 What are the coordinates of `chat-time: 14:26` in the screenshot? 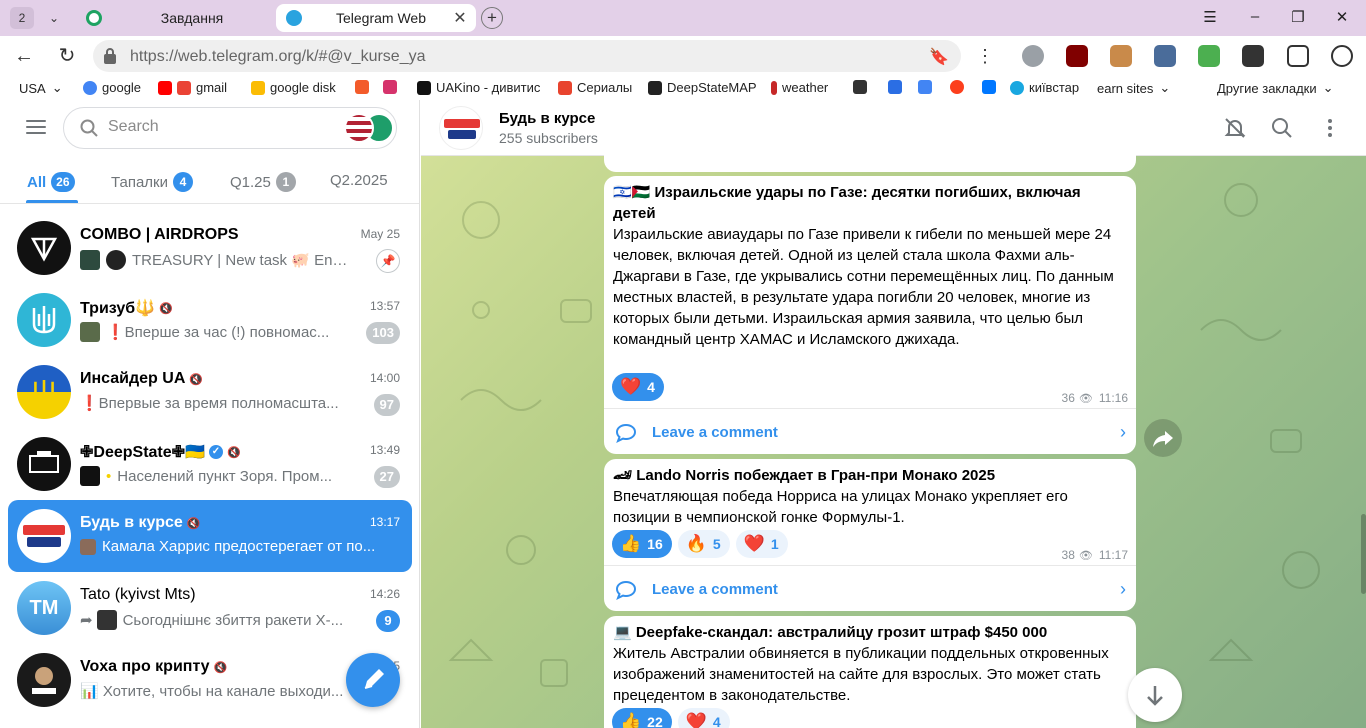 It's located at (384, 594).